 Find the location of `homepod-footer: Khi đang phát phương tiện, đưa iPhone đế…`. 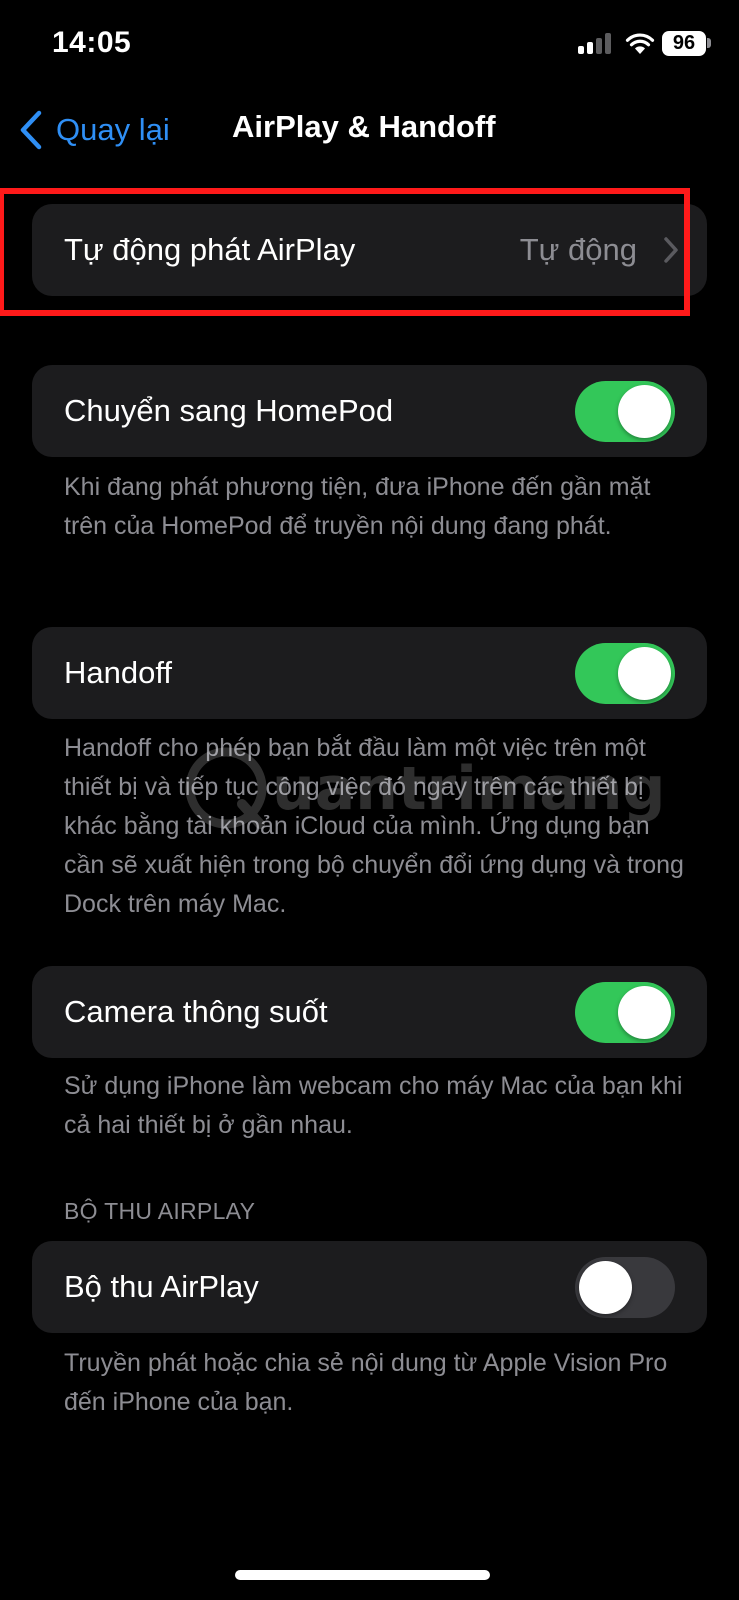

homepod-footer: Khi đang phát phương tiện, đưa iPhone đế… is located at coordinates (357, 506).